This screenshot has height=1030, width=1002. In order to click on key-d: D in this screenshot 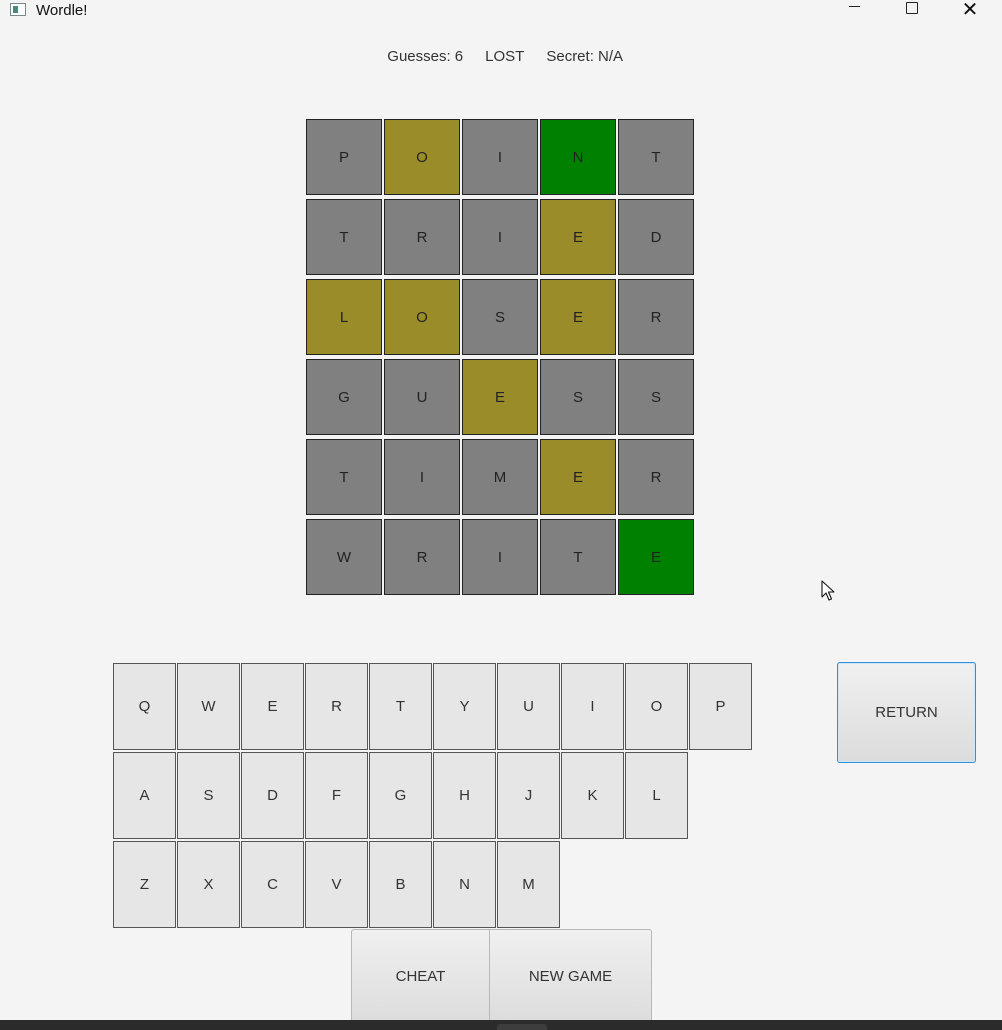, I will do `click(272, 795)`.